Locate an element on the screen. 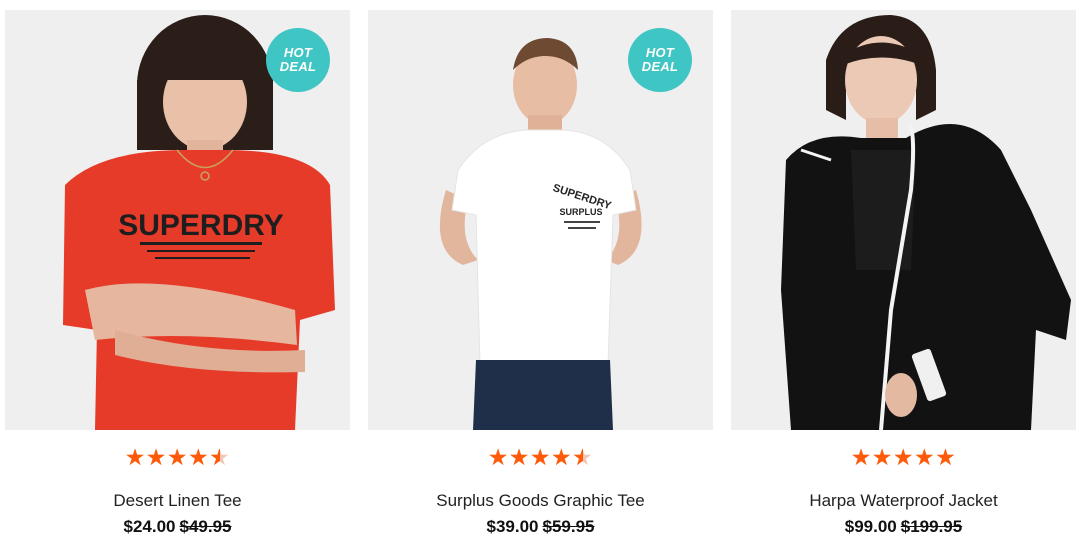  sale-price: $24.00 is located at coordinates (149, 526).